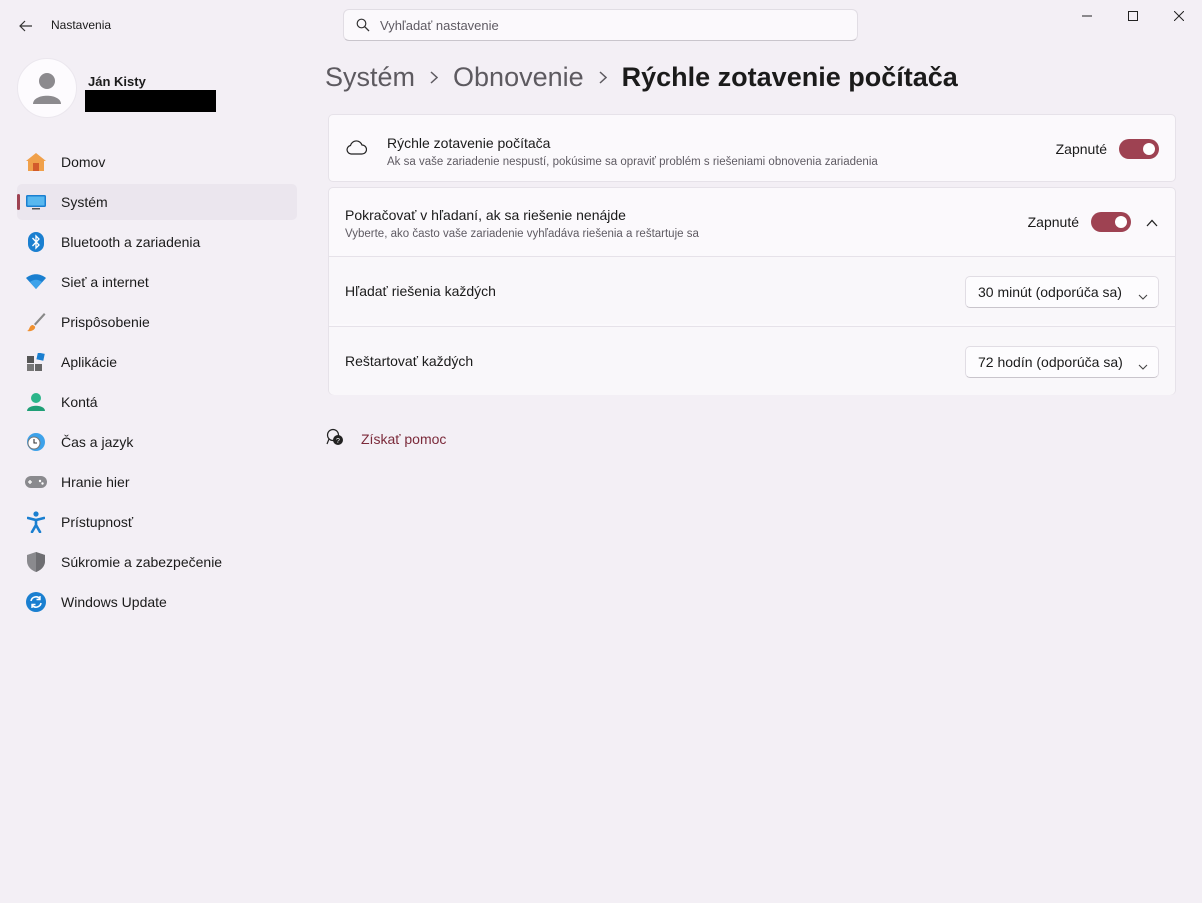 This screenshot has width=1202, height=903. What do you see at coordinates (157, 362) in the screenshot?
I see `sidebar-item-apps: Aplikácie` at bounding box center [157, 362].